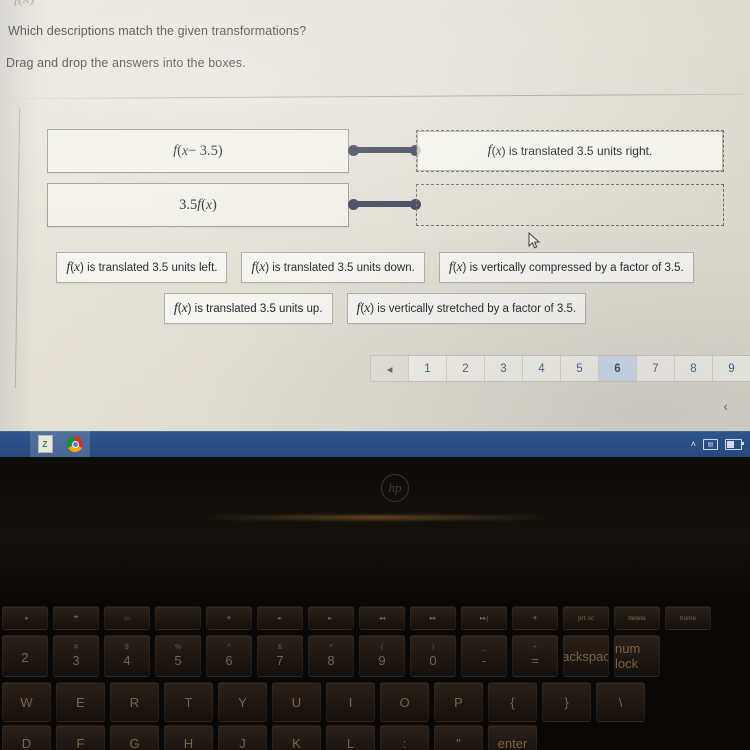  Describe the element at coordinates (142, 267) in the screenshot. I see `answer-tile-translated-left: f(x) is translated 3.5 units left.` at that location.